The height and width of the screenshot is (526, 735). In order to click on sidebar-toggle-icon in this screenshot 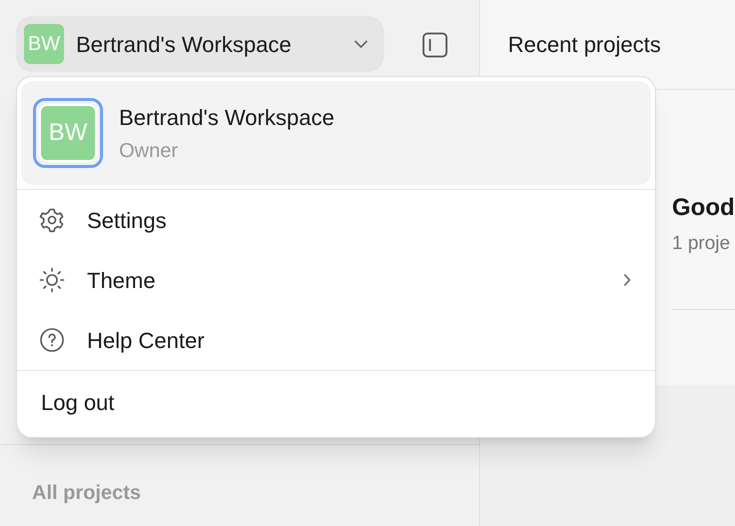, I will do `click(435, 45)`.